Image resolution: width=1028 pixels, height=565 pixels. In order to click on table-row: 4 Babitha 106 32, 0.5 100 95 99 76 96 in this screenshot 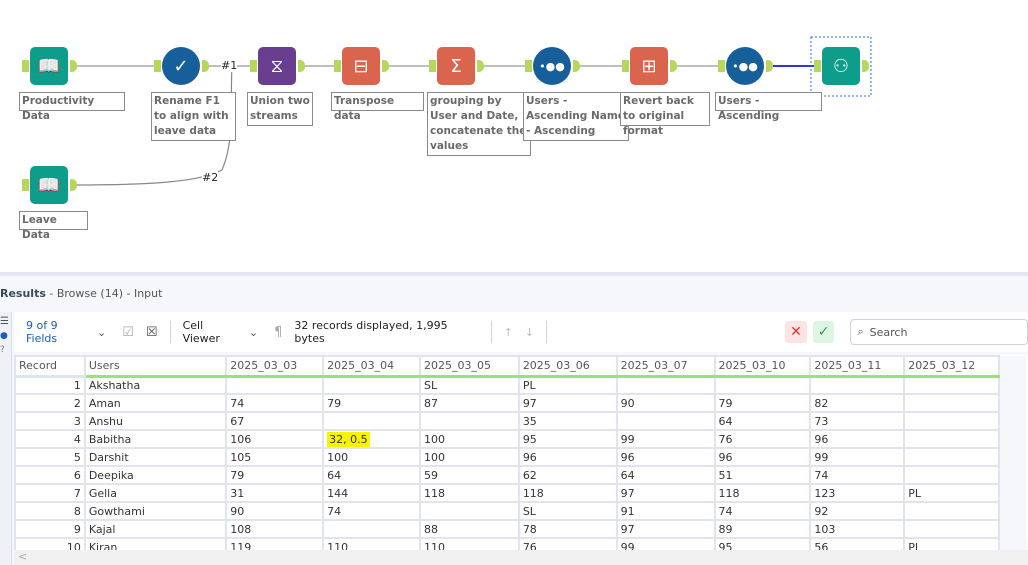, I will do `click(520, 439)`.